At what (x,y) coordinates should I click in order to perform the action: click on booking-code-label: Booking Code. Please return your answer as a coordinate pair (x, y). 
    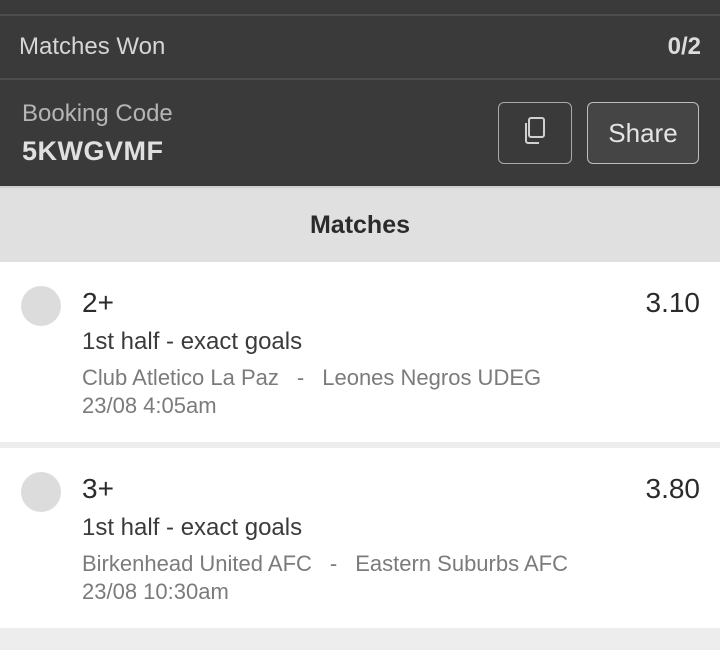
    Looking at the image, I should click on (97, 113).